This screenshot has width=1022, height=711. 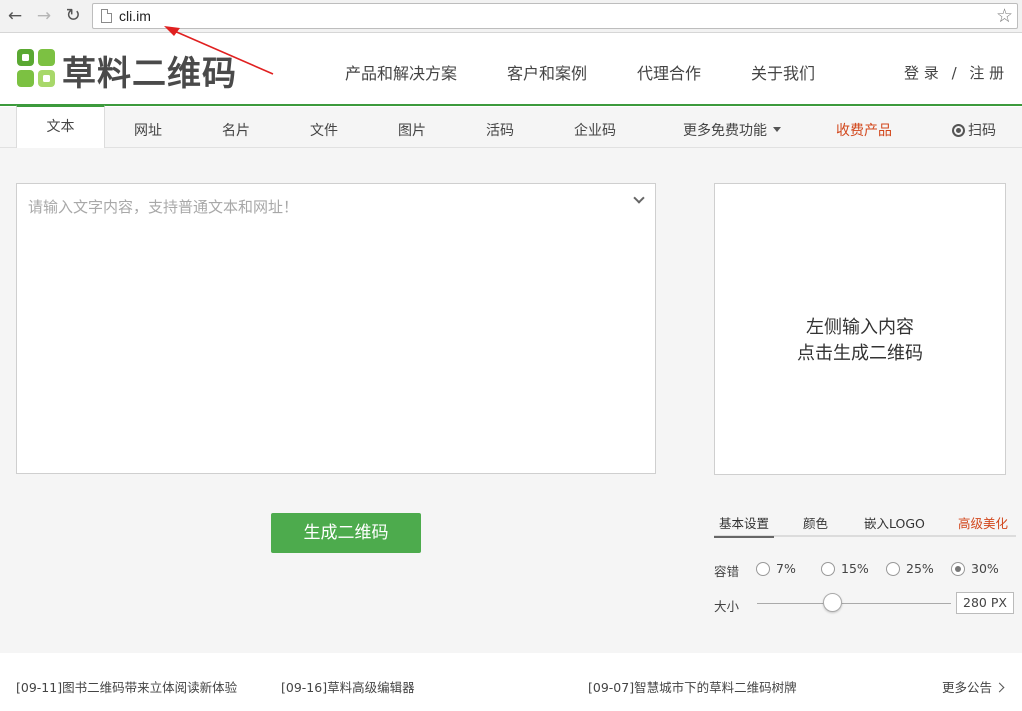 What do you see at coordinates (786, 568) in the screenshot?
I see `error-option-7: 7%` at bounding box center [786, 568].